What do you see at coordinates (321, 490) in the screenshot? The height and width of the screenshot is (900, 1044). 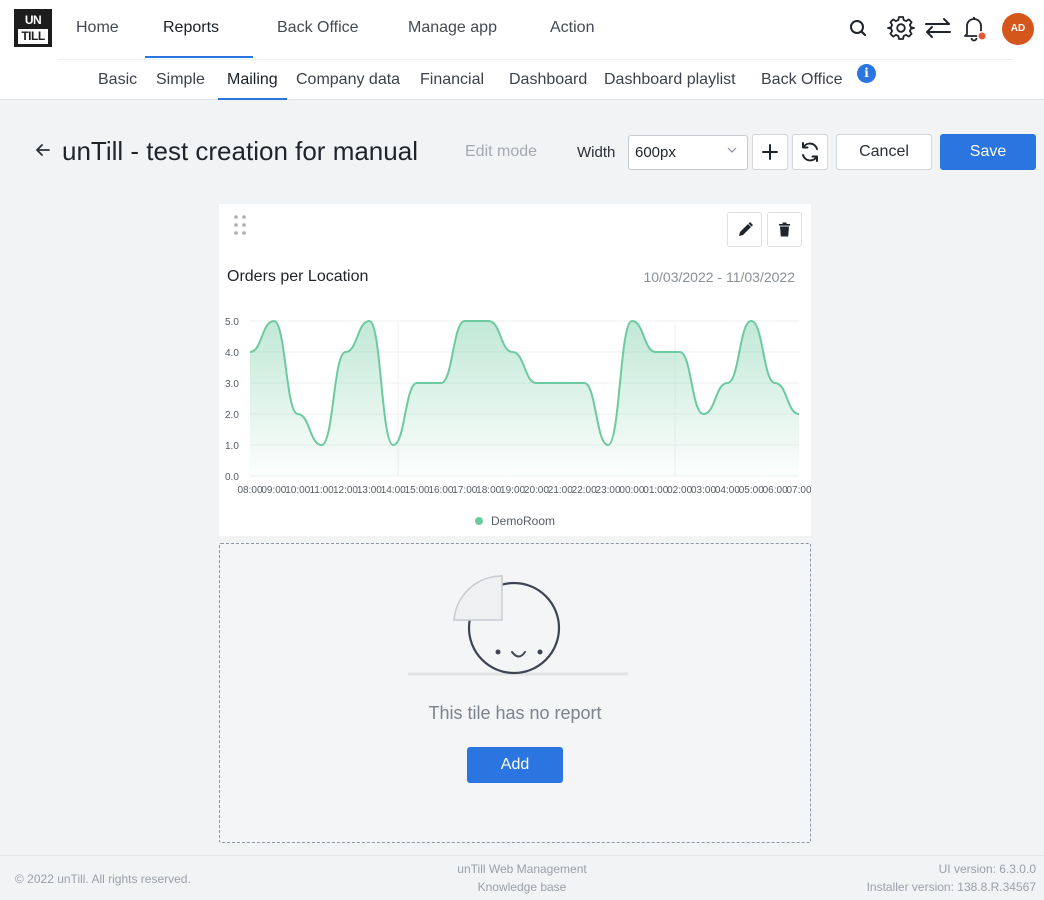 I see `x-tick-label: 11:00` at bounding box center [321, 490].